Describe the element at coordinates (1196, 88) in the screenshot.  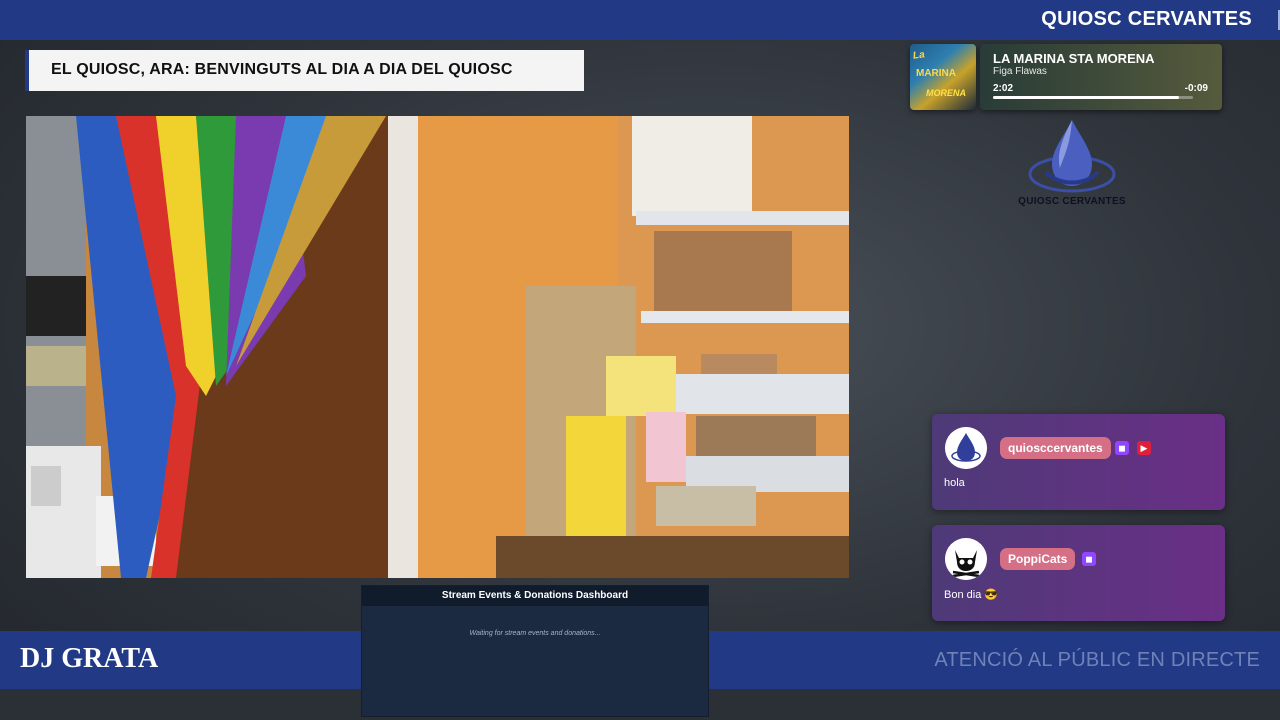
I see `remaining-time: -0:09` at that location.